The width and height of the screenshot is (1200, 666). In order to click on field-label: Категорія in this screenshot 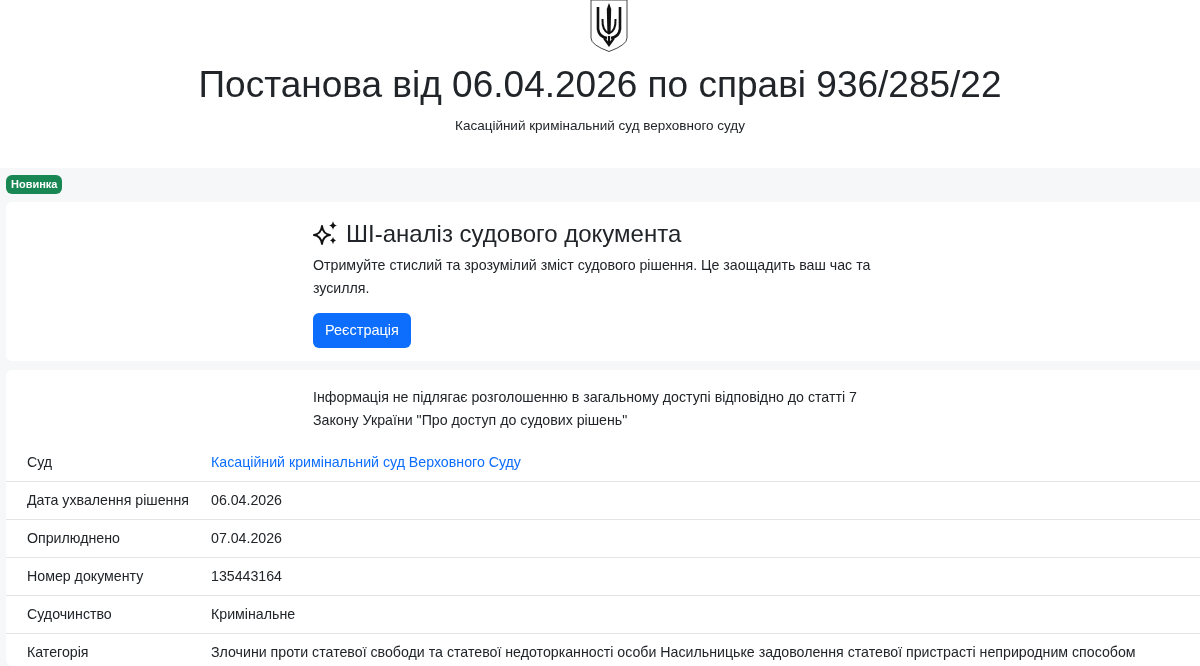, I will do `click(58, 652)`.